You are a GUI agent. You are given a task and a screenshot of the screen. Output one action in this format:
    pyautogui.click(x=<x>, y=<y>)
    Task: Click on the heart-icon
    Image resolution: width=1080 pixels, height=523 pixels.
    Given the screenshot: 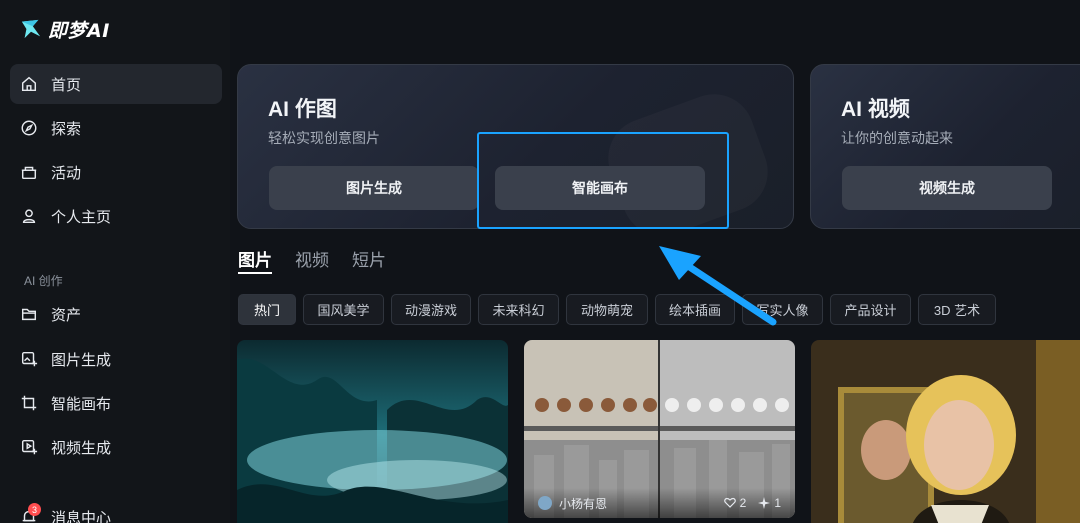 What is the action you would take?
    pyautogui.click(x=729, y=502)
    